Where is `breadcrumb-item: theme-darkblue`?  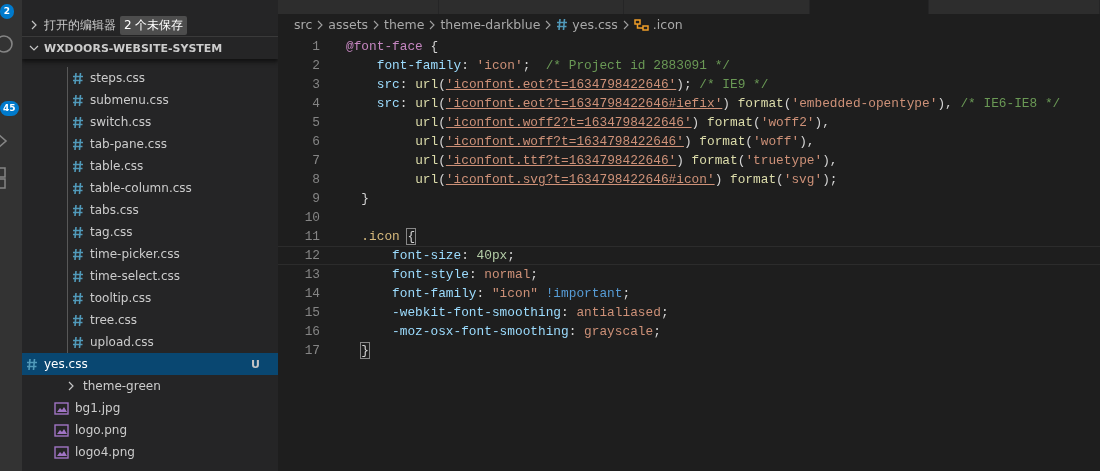
breadcrumb-item: theme-darkblue is located at coordinates (490, 24).